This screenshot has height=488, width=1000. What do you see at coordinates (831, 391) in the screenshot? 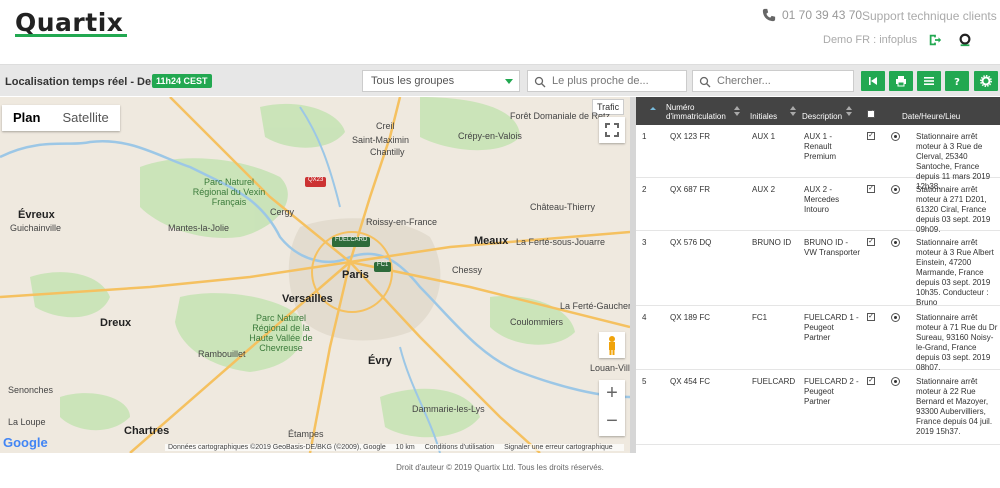
I see `row-description: FUELCARD 2 - Peugeot Partner` at bounding box center [831, 391].